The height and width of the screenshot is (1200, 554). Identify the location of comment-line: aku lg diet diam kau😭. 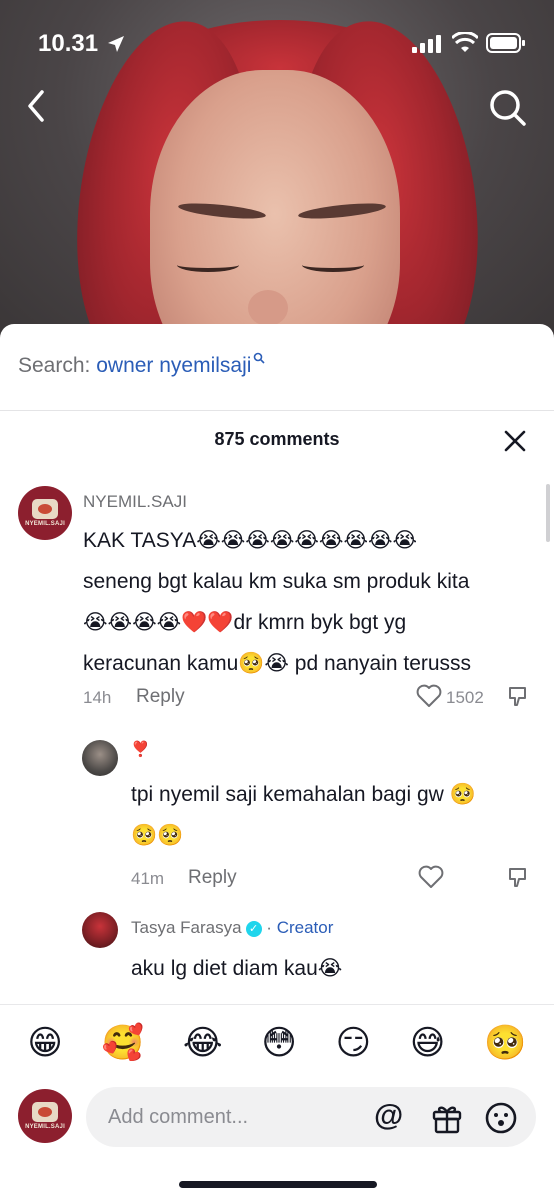
(237, 968).